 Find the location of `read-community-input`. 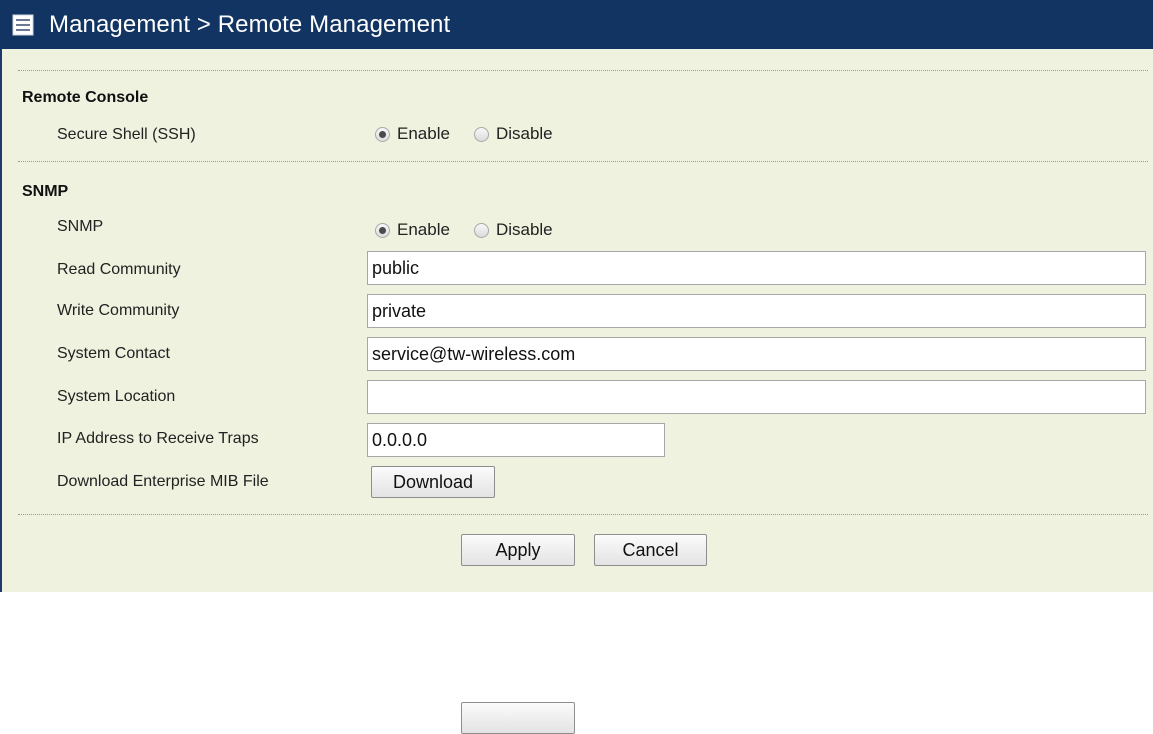

read-community-input is located at coordinates (756, 268).